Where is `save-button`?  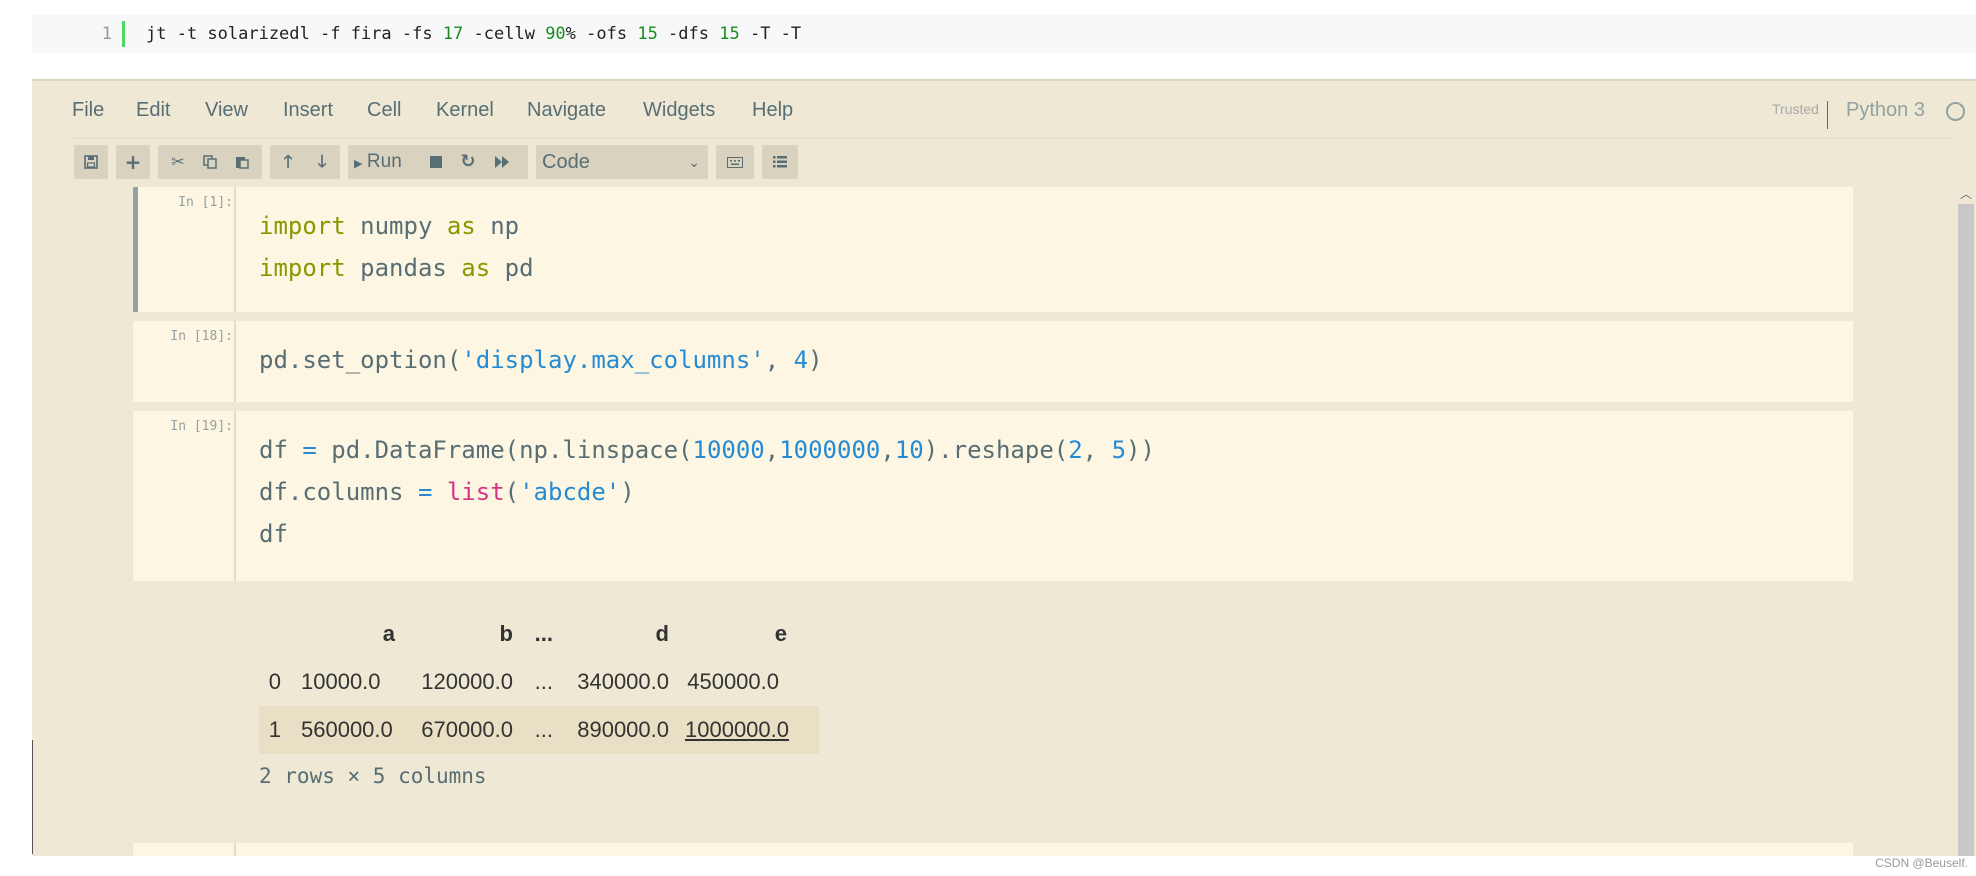 save-button is located at coordinates (91, 162).